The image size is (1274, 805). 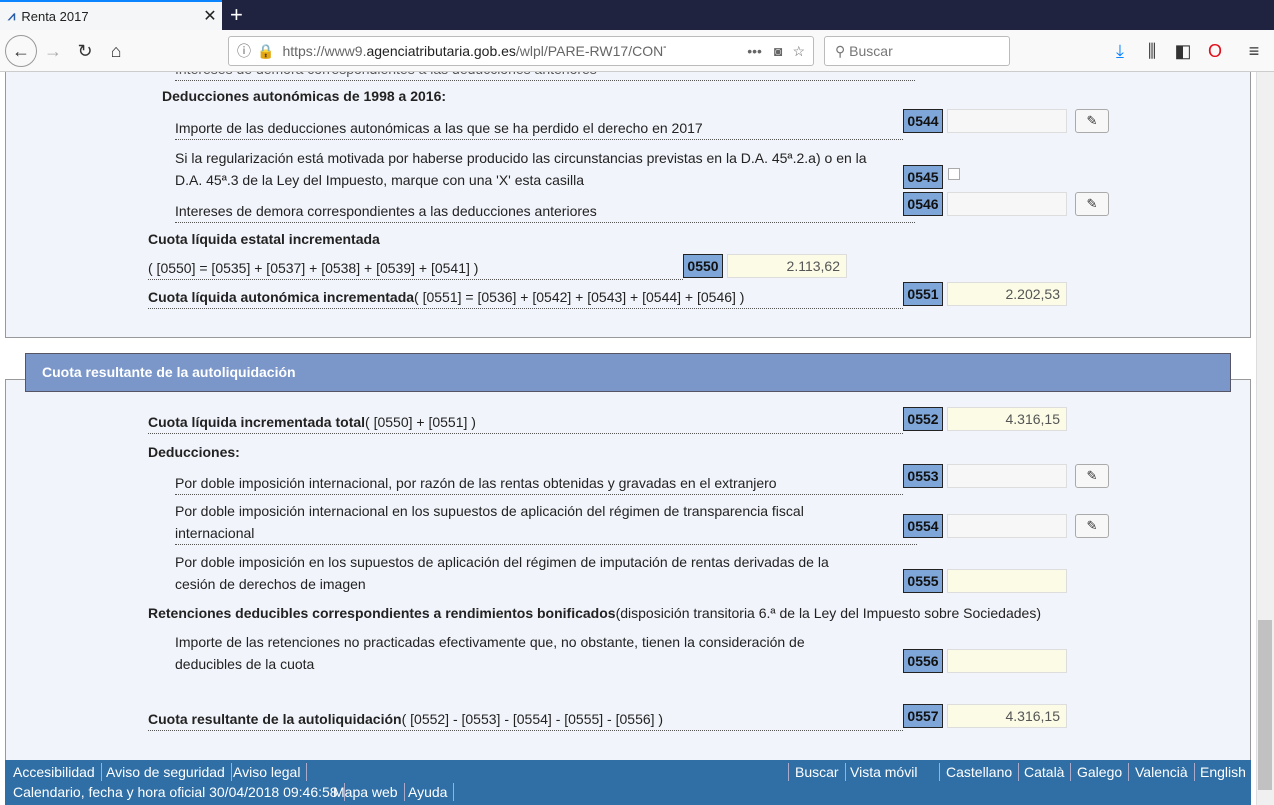 I want to click on deducciones-heading: Deducciones:, so click(x=194, y=452).